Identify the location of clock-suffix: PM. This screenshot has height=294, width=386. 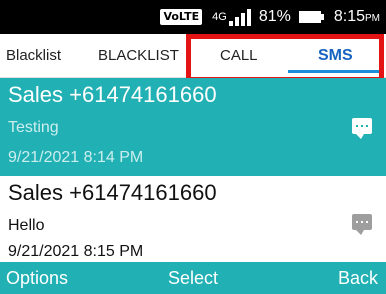
(372, 18).